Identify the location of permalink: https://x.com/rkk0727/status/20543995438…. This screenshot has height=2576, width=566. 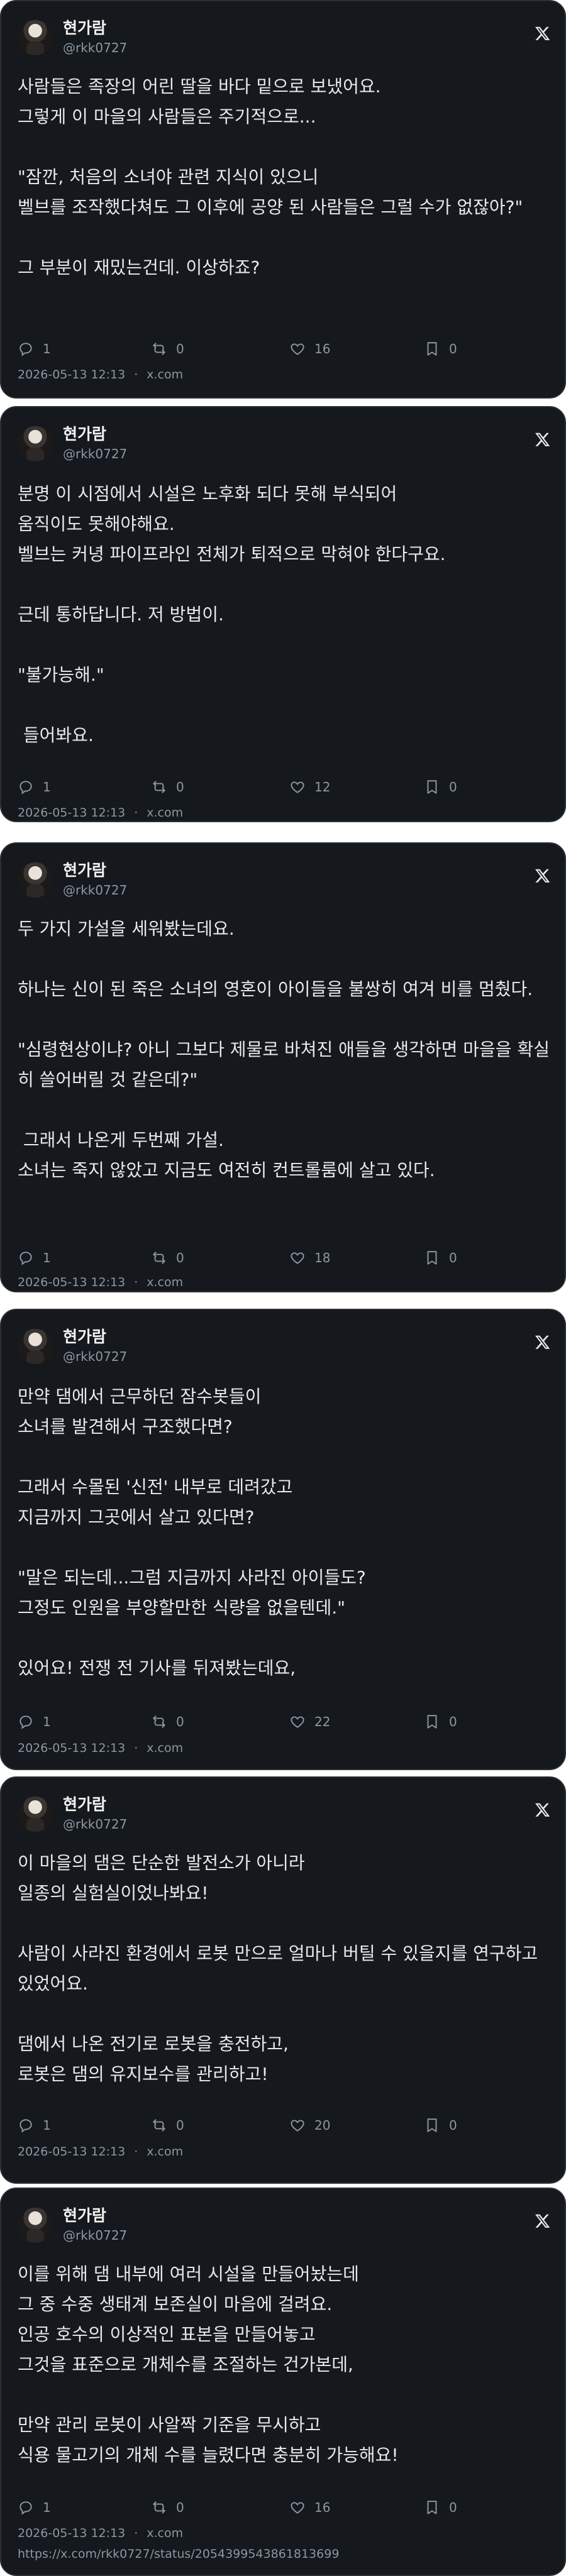
(178, 2554).